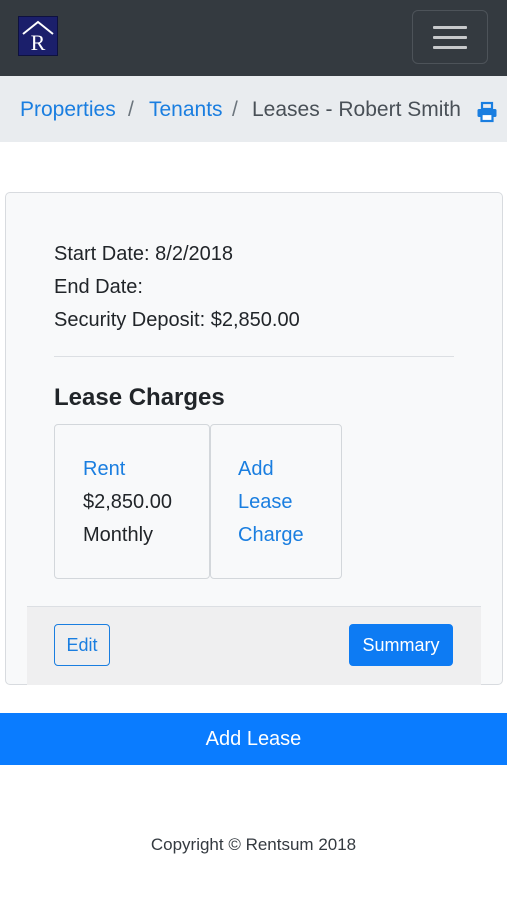 Image resolution: width=507 pixels, height=900 pixels. Describe the element at coordinates (256, 469) in the screenshot. I see `add-lease-charge-link: Add` at that location.